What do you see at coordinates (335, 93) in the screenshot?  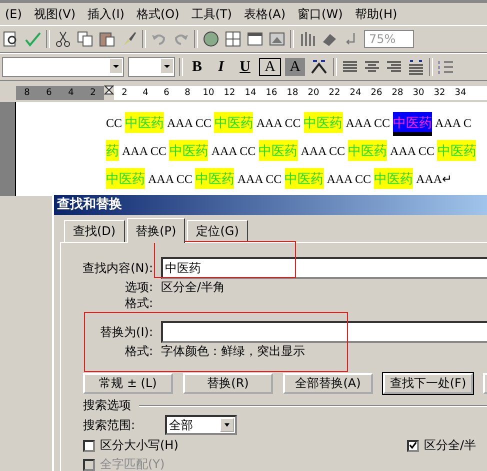 I see `ruler-number: 22` at bounding box center [335, 93].